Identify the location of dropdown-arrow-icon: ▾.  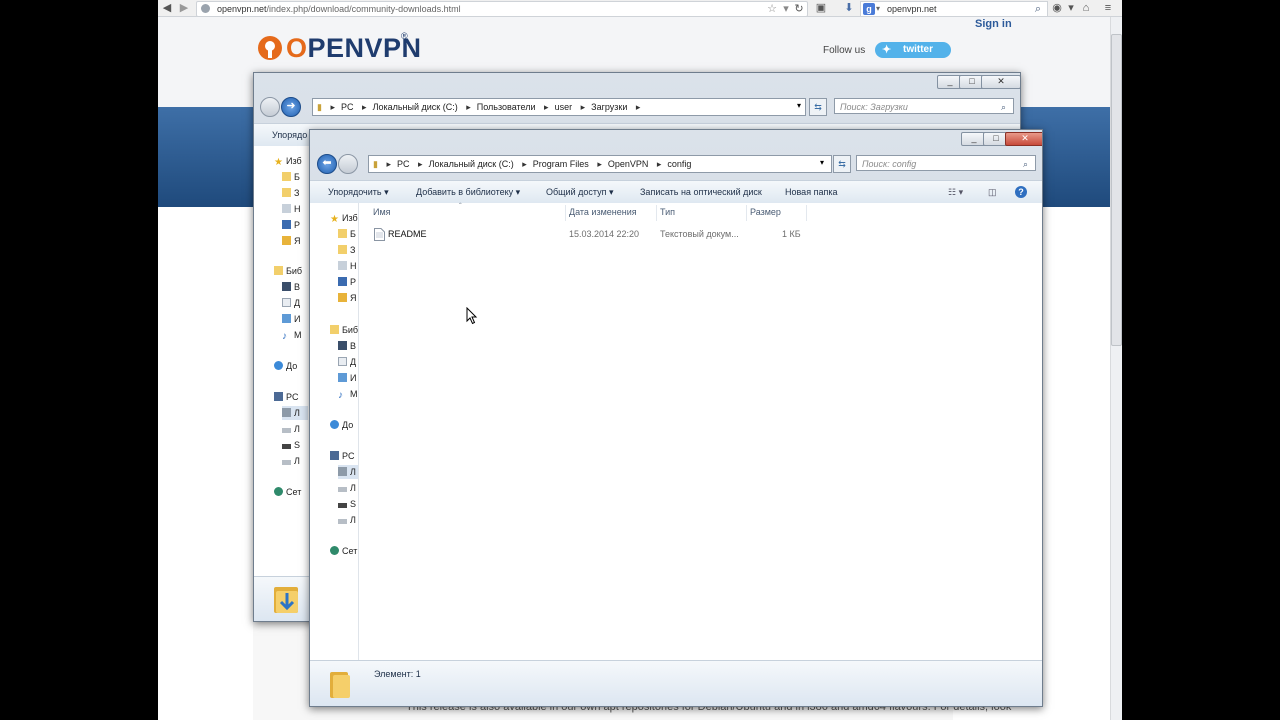
(786, 9).